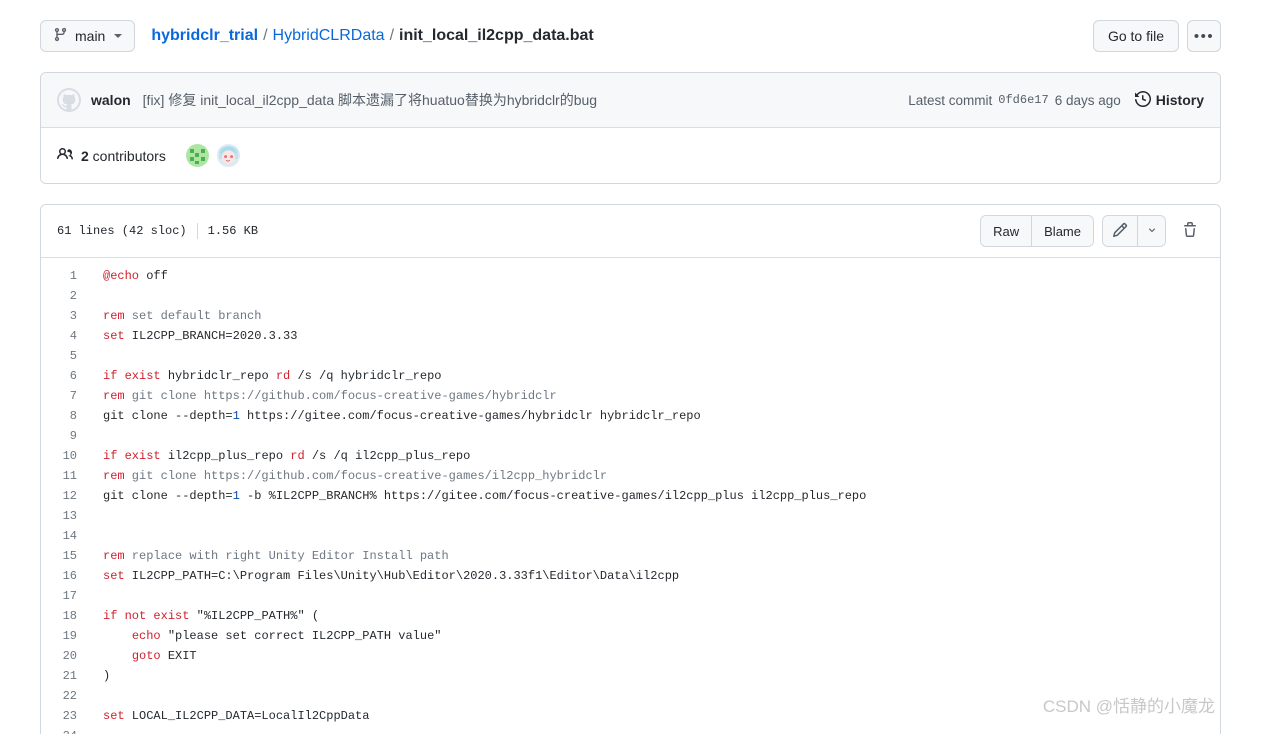  I want to click on divider, so click(197, 231).